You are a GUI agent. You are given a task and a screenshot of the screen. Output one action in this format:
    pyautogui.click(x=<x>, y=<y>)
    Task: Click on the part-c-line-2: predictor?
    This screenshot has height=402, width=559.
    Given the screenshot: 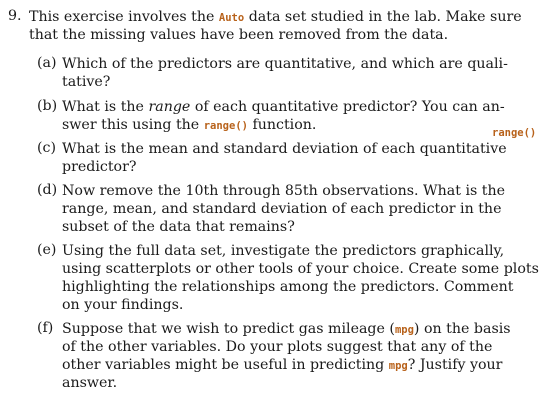 What is the action you would take?
    pyautogui.click(x=99, y=167)
    